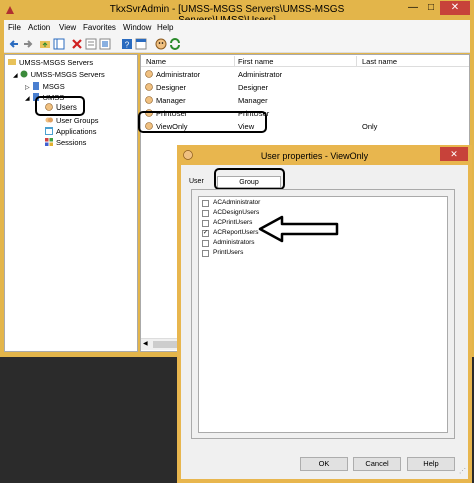 The image size is (474, 483). I want to click on help-button: Help, so click(431, 464).